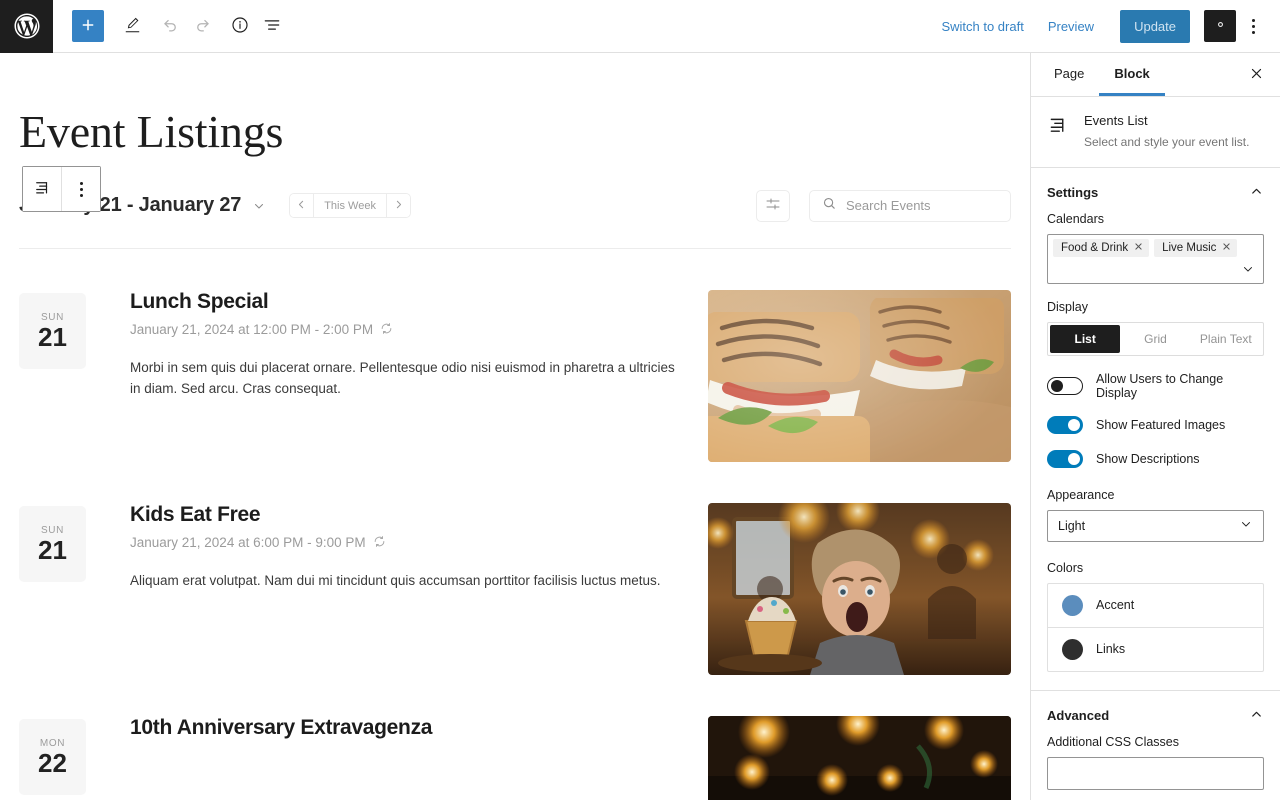 The image size is (1280, 800). What do you see at coordinates (1072, 605) in the screenshot?
I see `accent-color-swatch` at bounding box center [1072, 605].